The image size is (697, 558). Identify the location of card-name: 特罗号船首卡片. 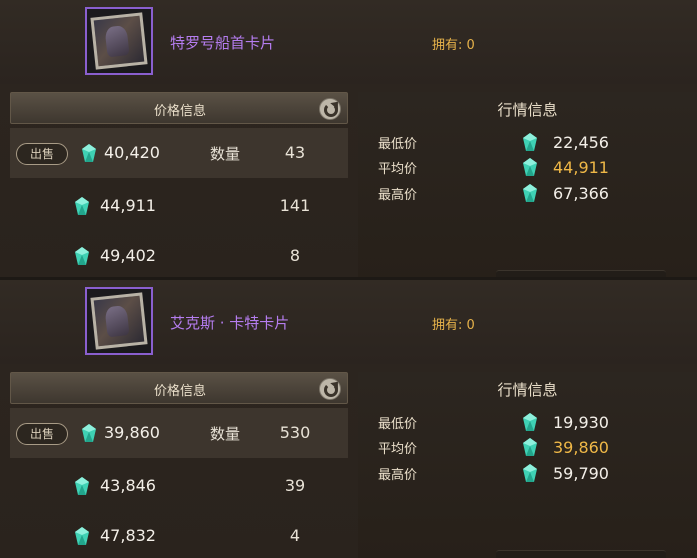
(223, 43).